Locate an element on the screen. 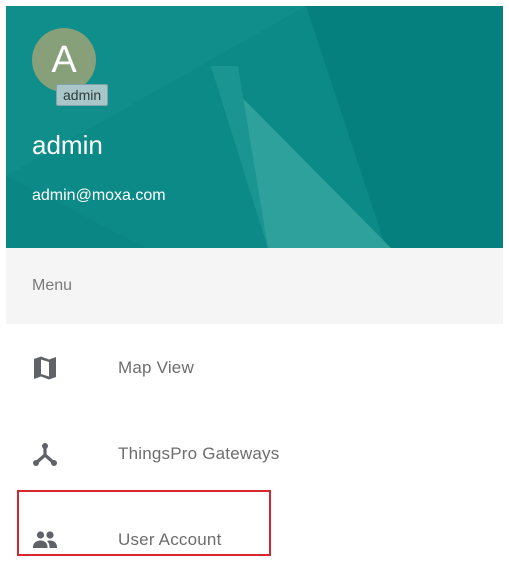  map-icon is located at coordinates (45, 368).